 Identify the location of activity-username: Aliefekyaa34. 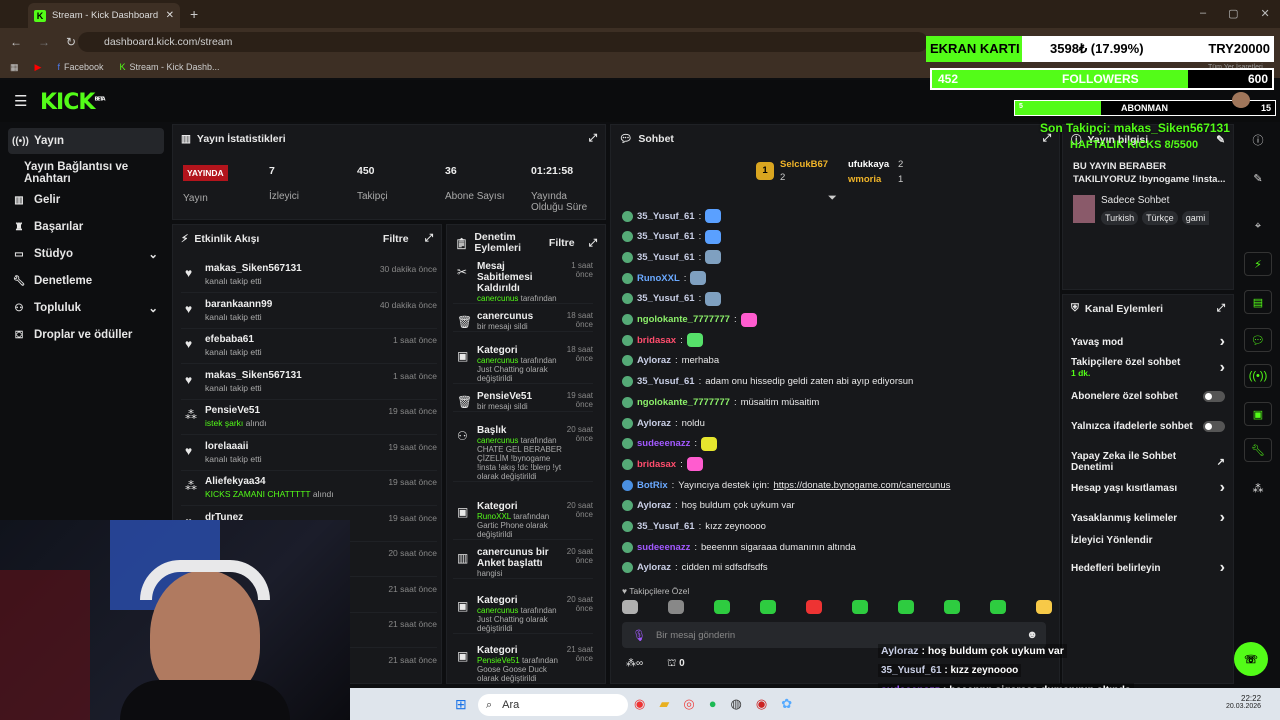
(235, 481).